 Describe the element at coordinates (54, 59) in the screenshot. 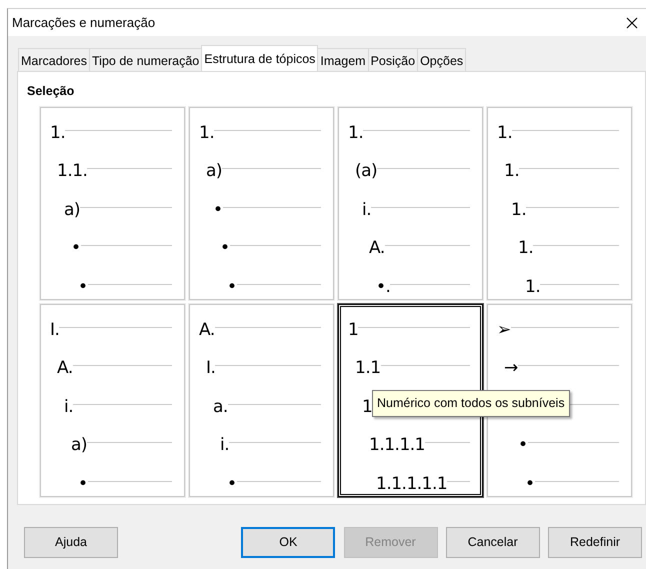

I see `tab: Marcadores` at that location.